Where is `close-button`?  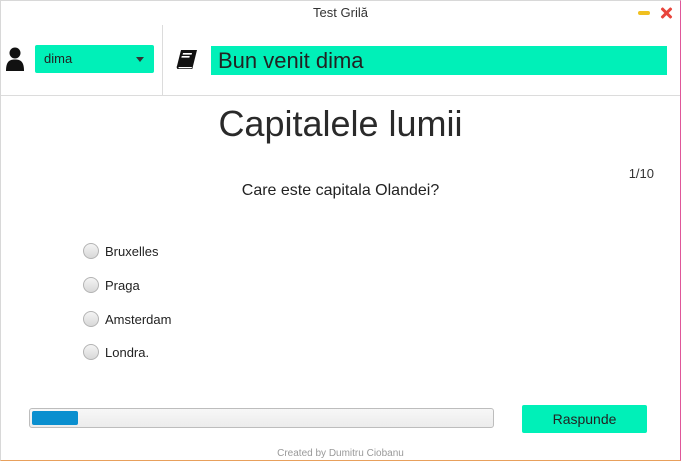 close-button is located at coordinates (666, 13).